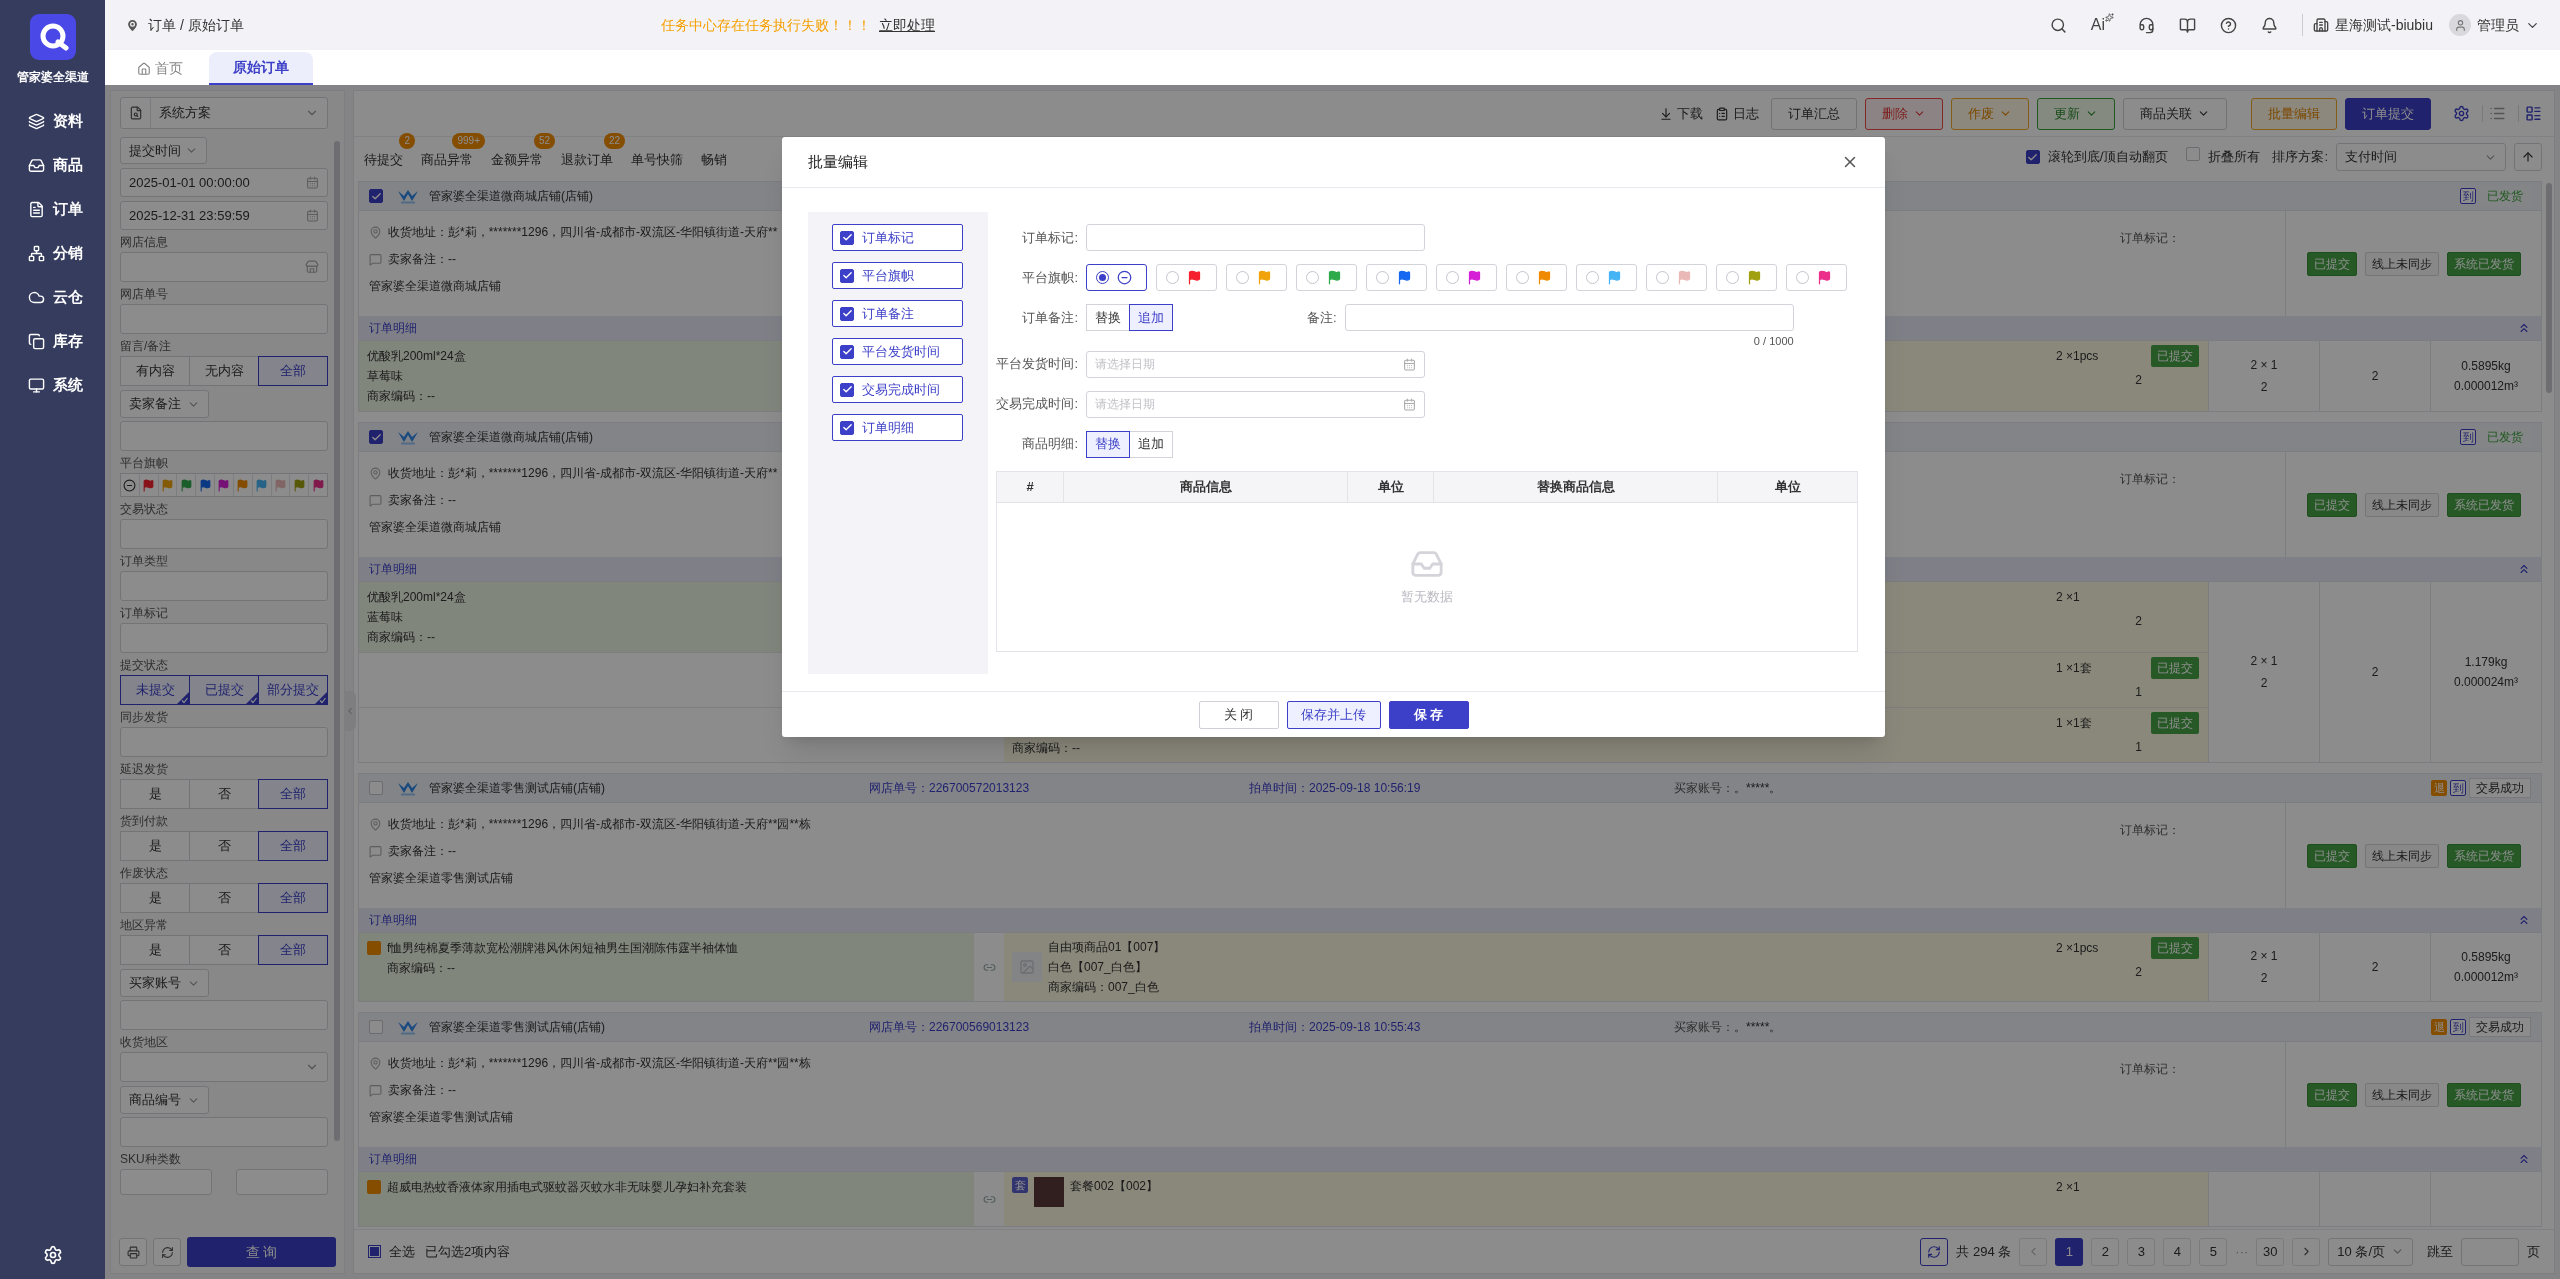  I want to click on segment-option: 无内容, so click(224, 371).